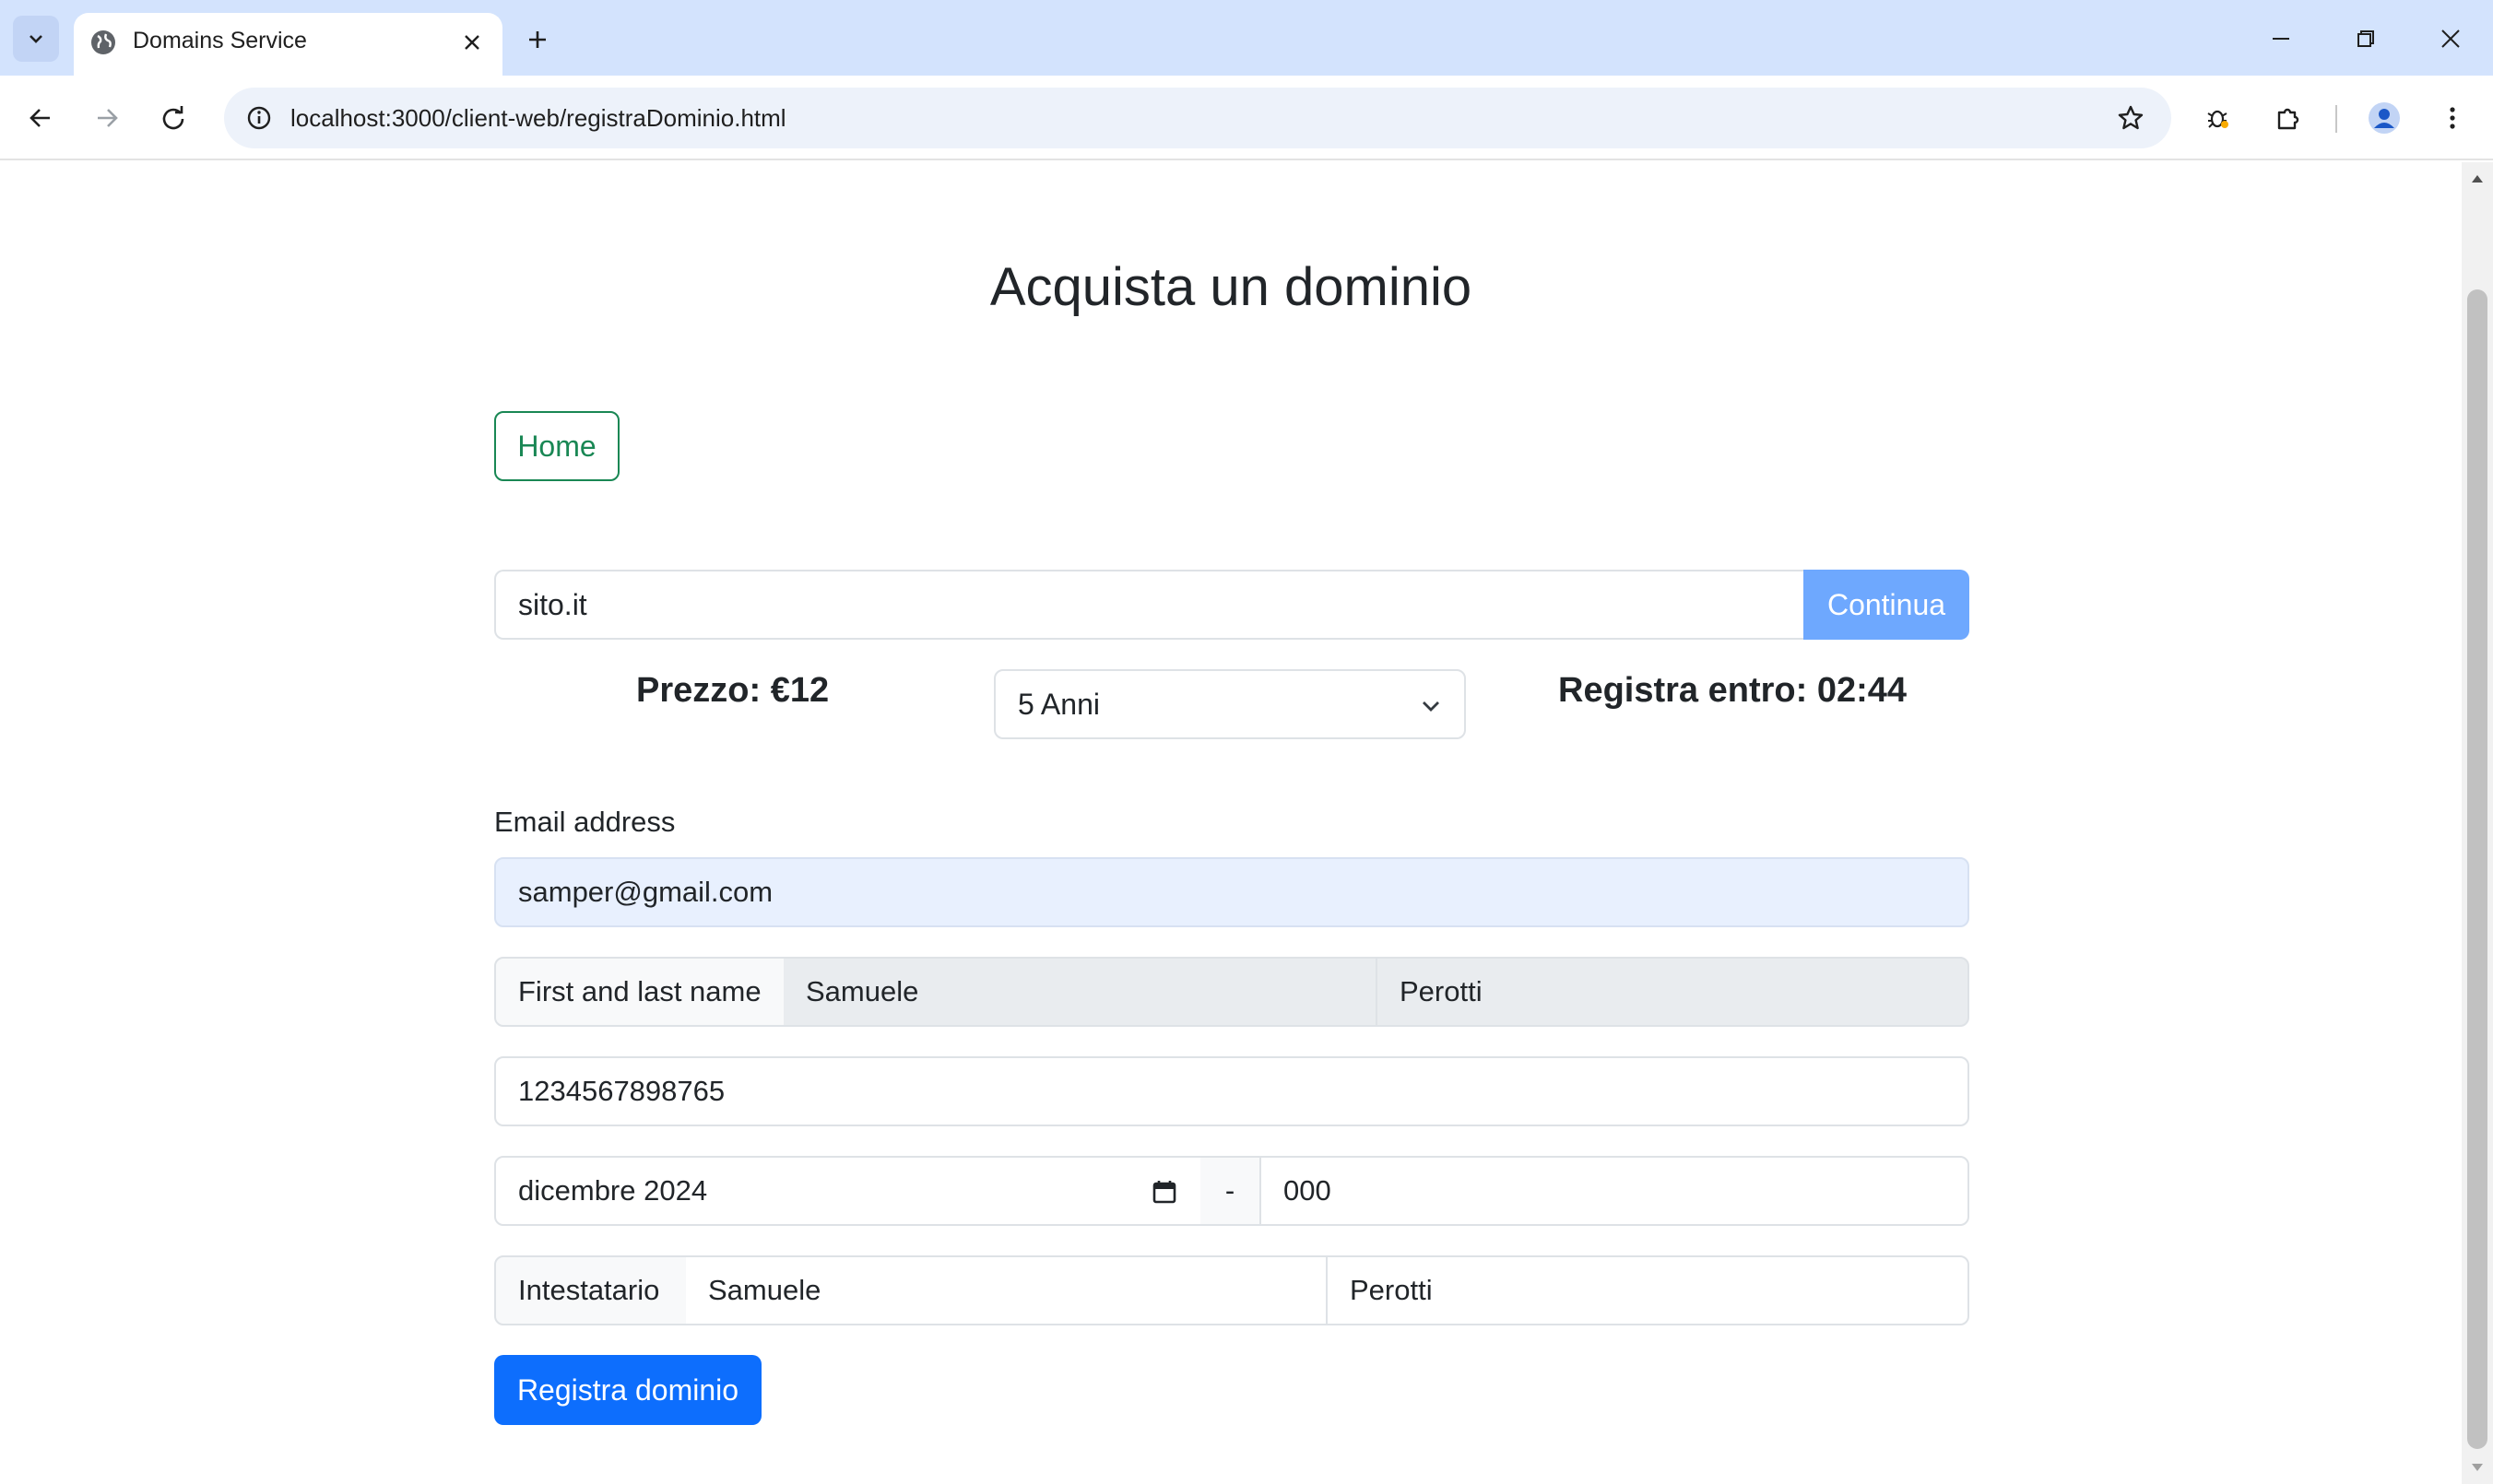  I want to click on reload-button, so click(173, 118).